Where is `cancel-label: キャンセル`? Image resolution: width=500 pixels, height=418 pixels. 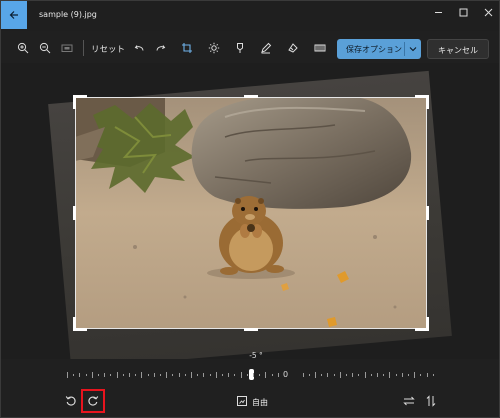 cancel-label: キャンセル is located at coordinates (458, 50).